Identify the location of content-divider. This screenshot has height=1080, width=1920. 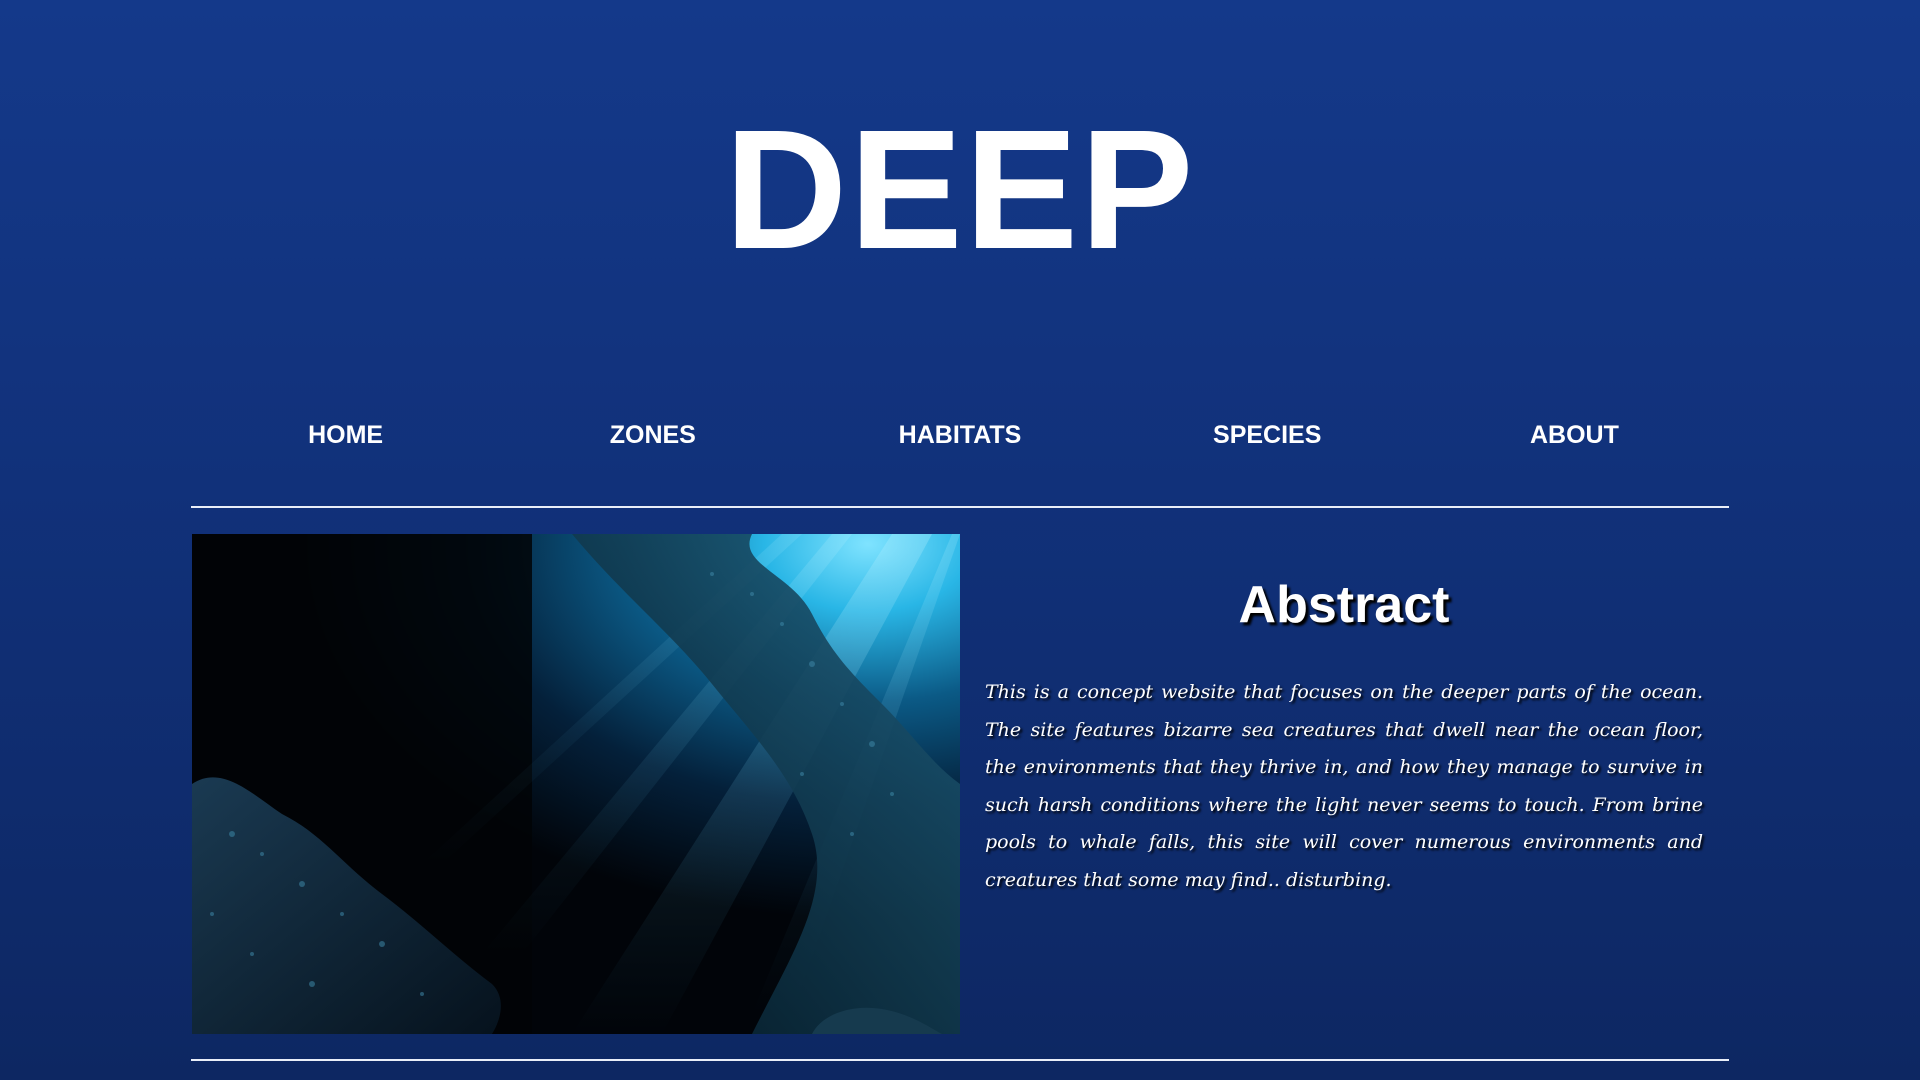
(960, 1060).